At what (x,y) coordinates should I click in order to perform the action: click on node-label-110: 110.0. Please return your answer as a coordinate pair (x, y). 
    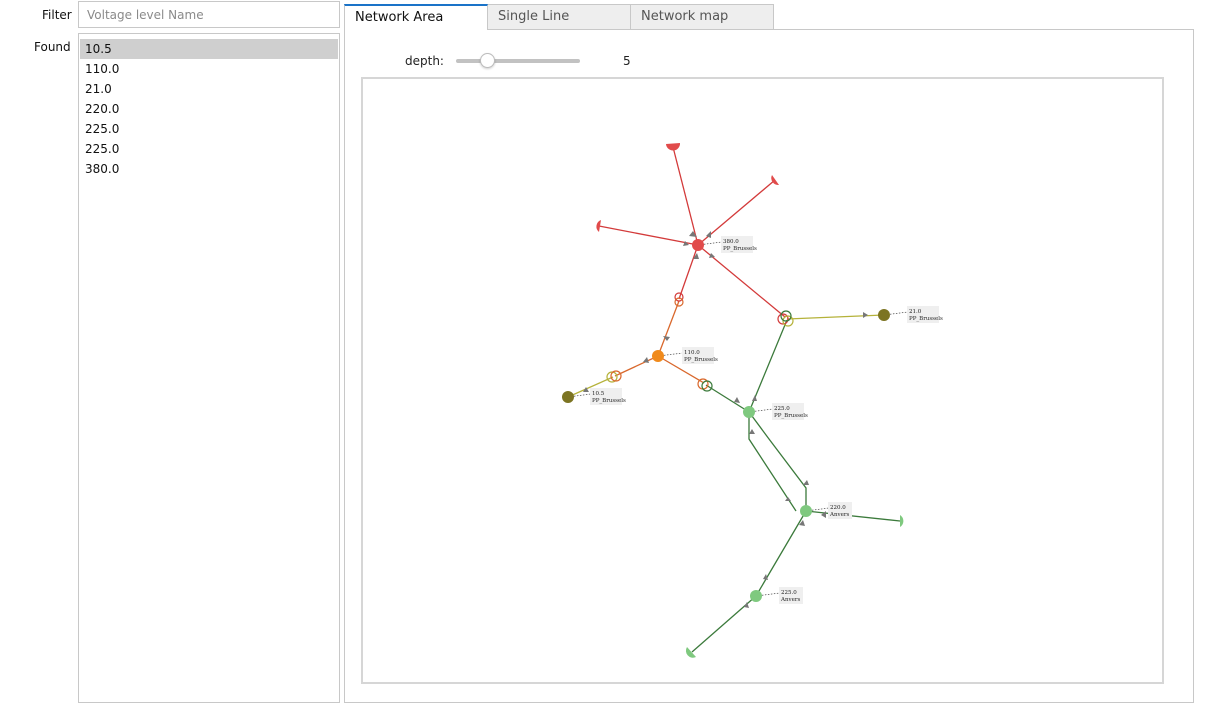
    Looking at the image, I should click on (692, 353).